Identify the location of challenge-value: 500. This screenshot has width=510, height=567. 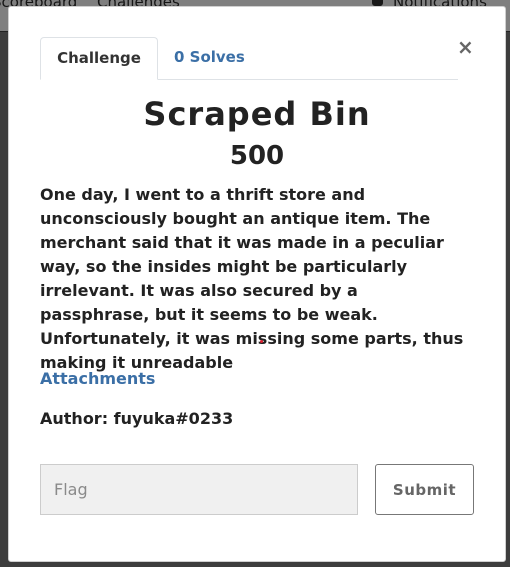
(257, 156).